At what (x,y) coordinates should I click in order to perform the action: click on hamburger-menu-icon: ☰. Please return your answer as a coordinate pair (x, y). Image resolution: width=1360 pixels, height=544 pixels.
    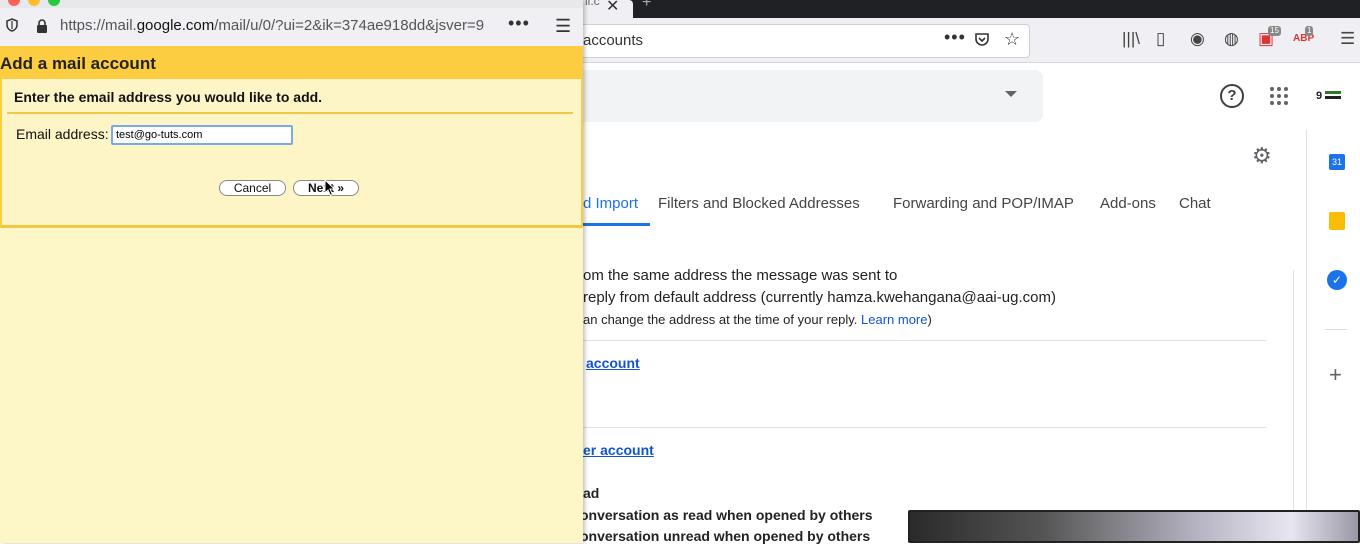
    Looking at the image, I should click on (563, 26).